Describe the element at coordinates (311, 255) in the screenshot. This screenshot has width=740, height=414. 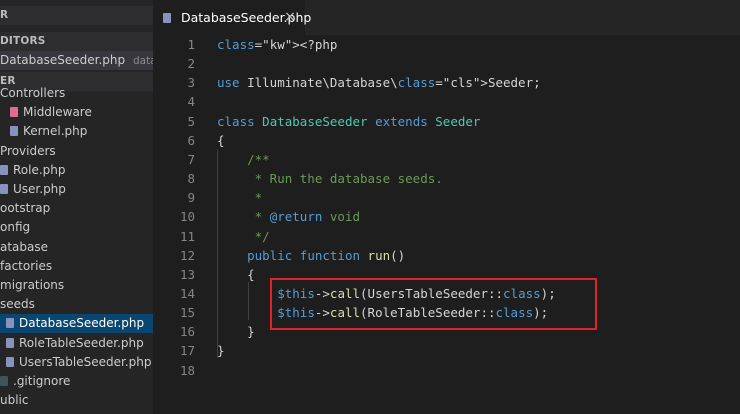
I see `code-line: public function run()` at that location.